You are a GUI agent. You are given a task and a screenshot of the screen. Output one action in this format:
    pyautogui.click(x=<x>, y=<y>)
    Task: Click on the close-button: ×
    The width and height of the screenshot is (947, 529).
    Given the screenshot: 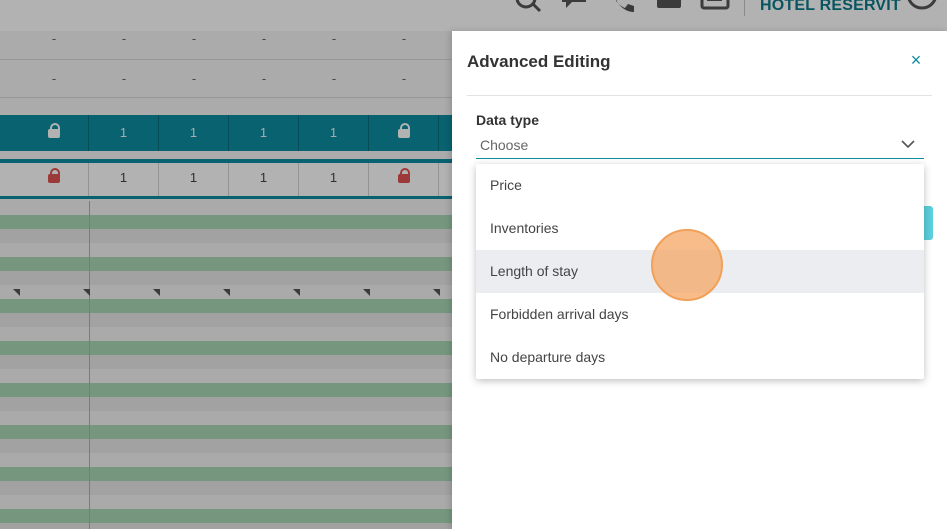 What is the action you would take?
    pyautogui.click(x=916, y=60)
    